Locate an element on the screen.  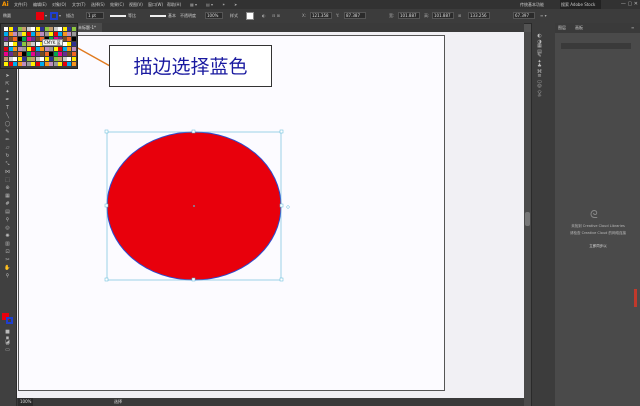
paintbrush-tool-icon: ✎ is located at coordinates (7, 132).